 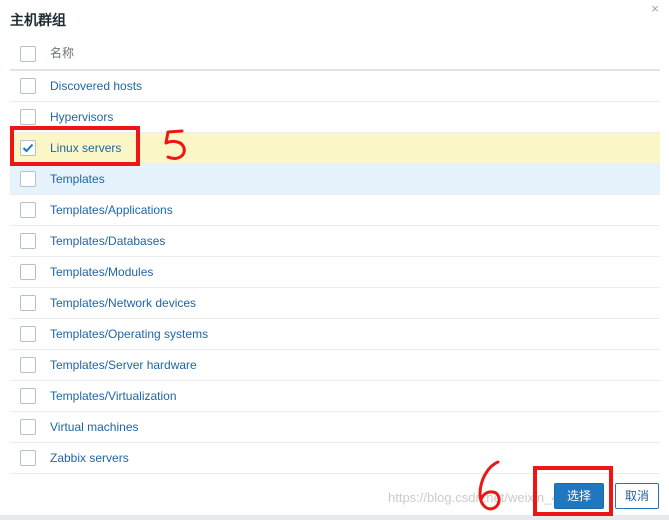 What do you see at coordinates (335, 210) in the screenshot?
I see `table-row: Templates/Applications` at bounding box center [335, 210].